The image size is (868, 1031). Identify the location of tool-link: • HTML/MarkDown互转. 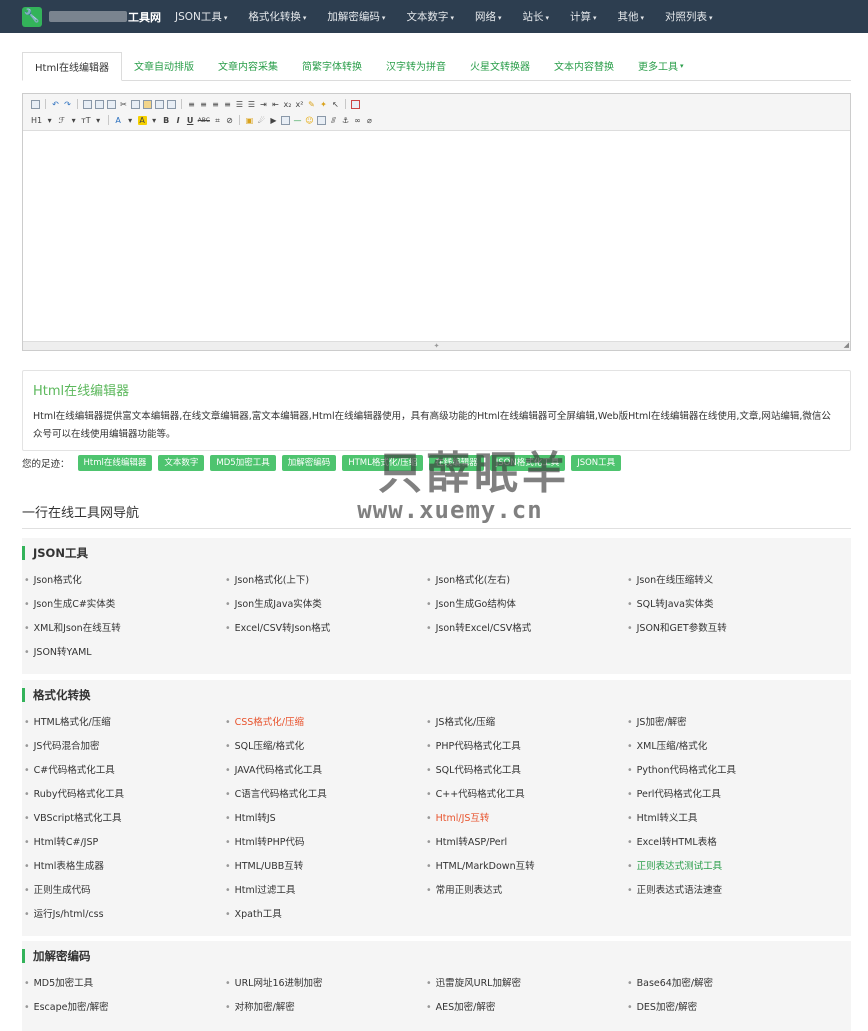
(526, 867).